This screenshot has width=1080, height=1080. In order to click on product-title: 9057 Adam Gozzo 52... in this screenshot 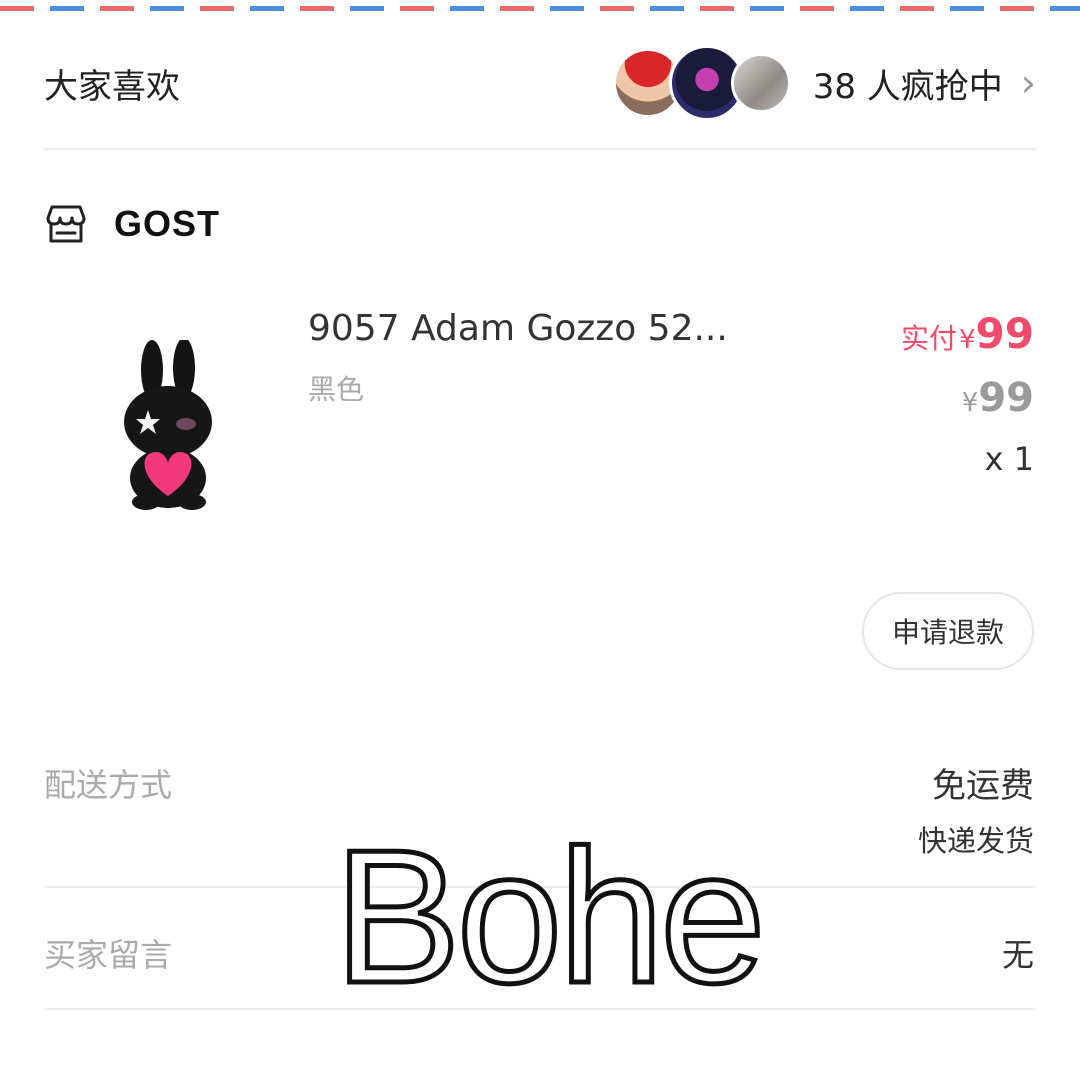, I will do `click(518, 328)`.